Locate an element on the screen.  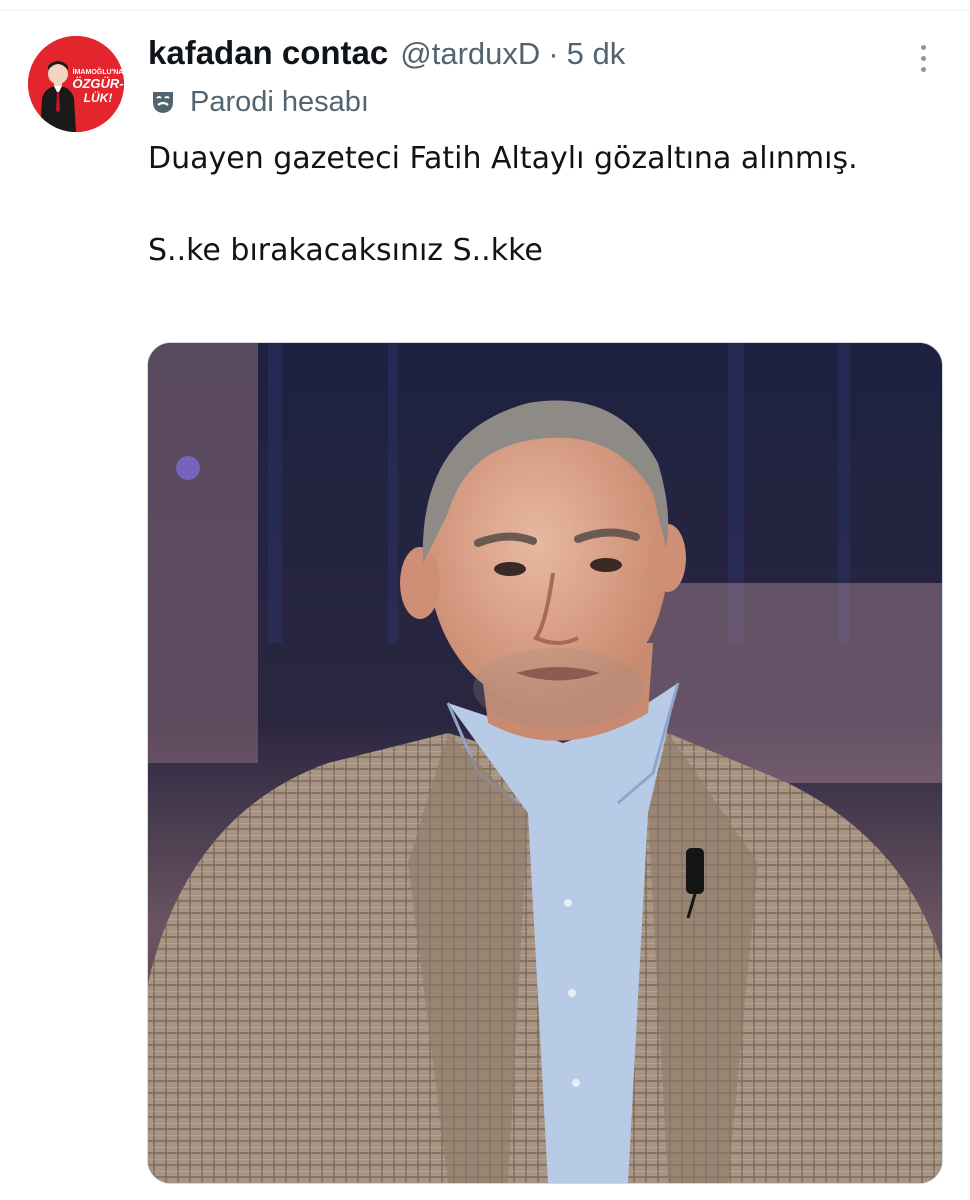
tweet-text-line-2: S..ke bırakacaksınız S..kke is located at coordinates (345, 250).